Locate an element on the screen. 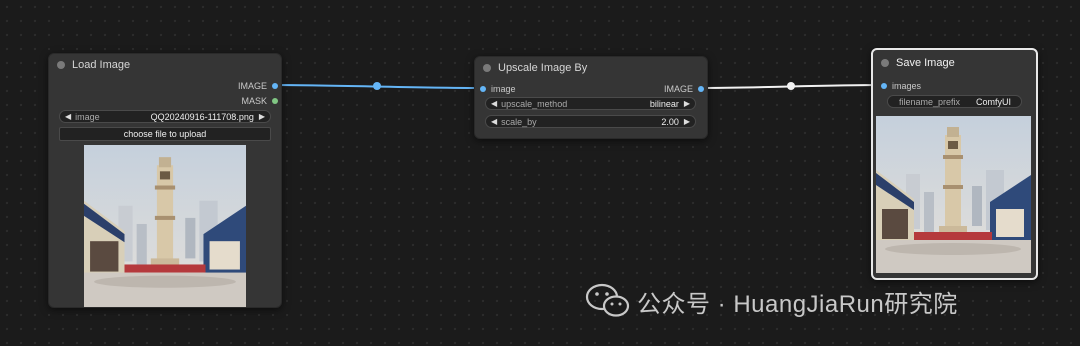 Image resolution: width=1080 pixels, height=346 pixels. node-title-bar: Save Image is located at coordinates (954, 63).